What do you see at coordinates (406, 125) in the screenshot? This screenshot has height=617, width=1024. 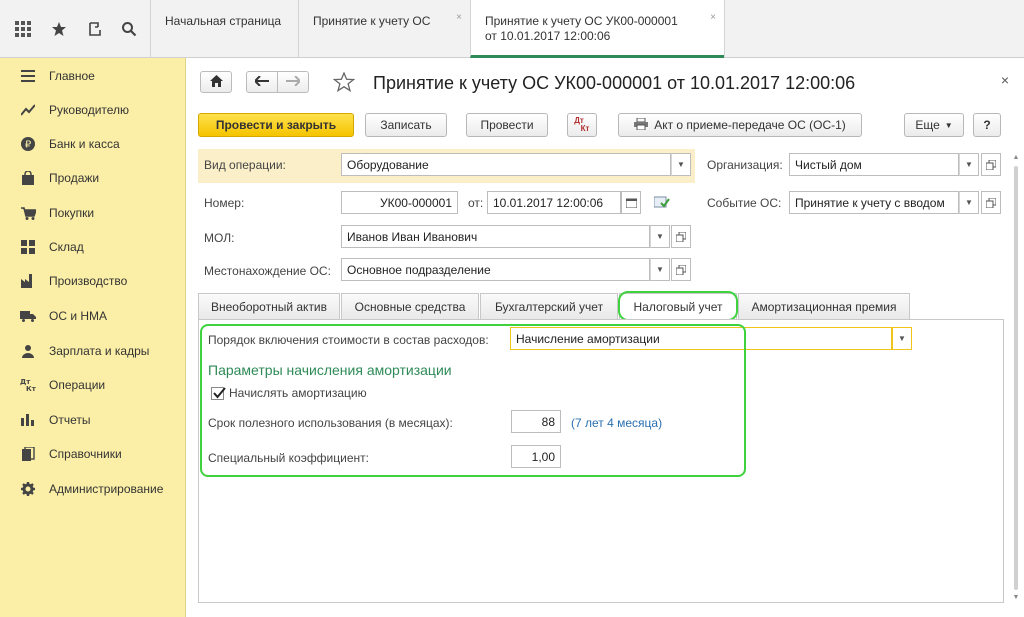 I see `save-button: Записать` at bounding box center [406, 125].